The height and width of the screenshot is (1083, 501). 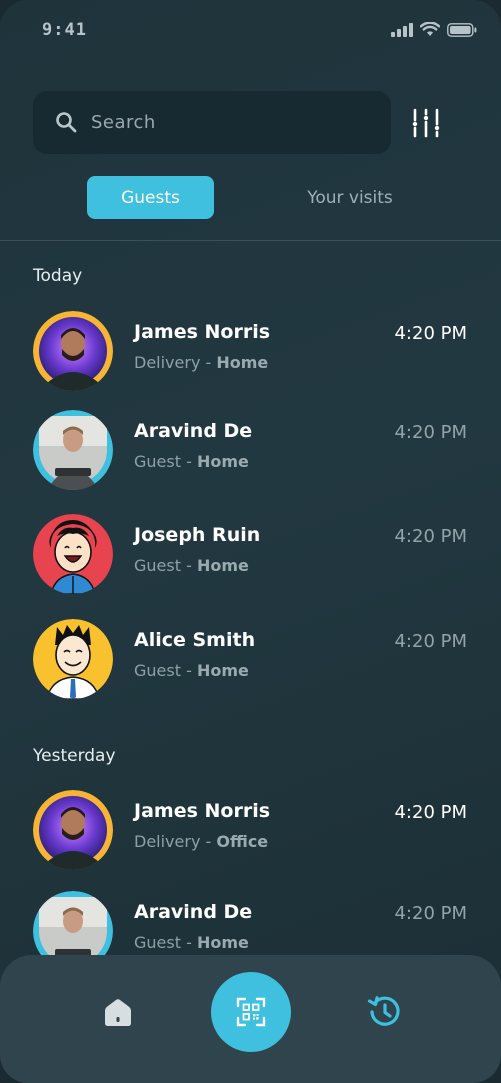 What do you see at coordinates (426, 123) in the screenshot?
I see `filter-sliders-icon` at bounding box center [426, 123].